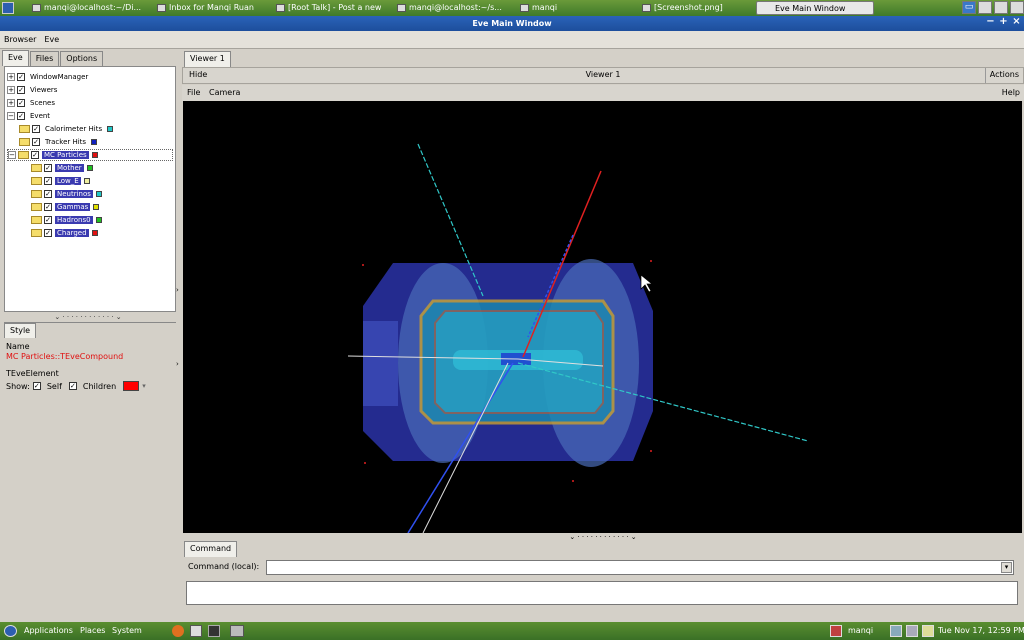  Describe the element at coordinates (66, 194) in the screenshot. I see `tree-item-neutrinos: ✓ Neutrinos` at that location.